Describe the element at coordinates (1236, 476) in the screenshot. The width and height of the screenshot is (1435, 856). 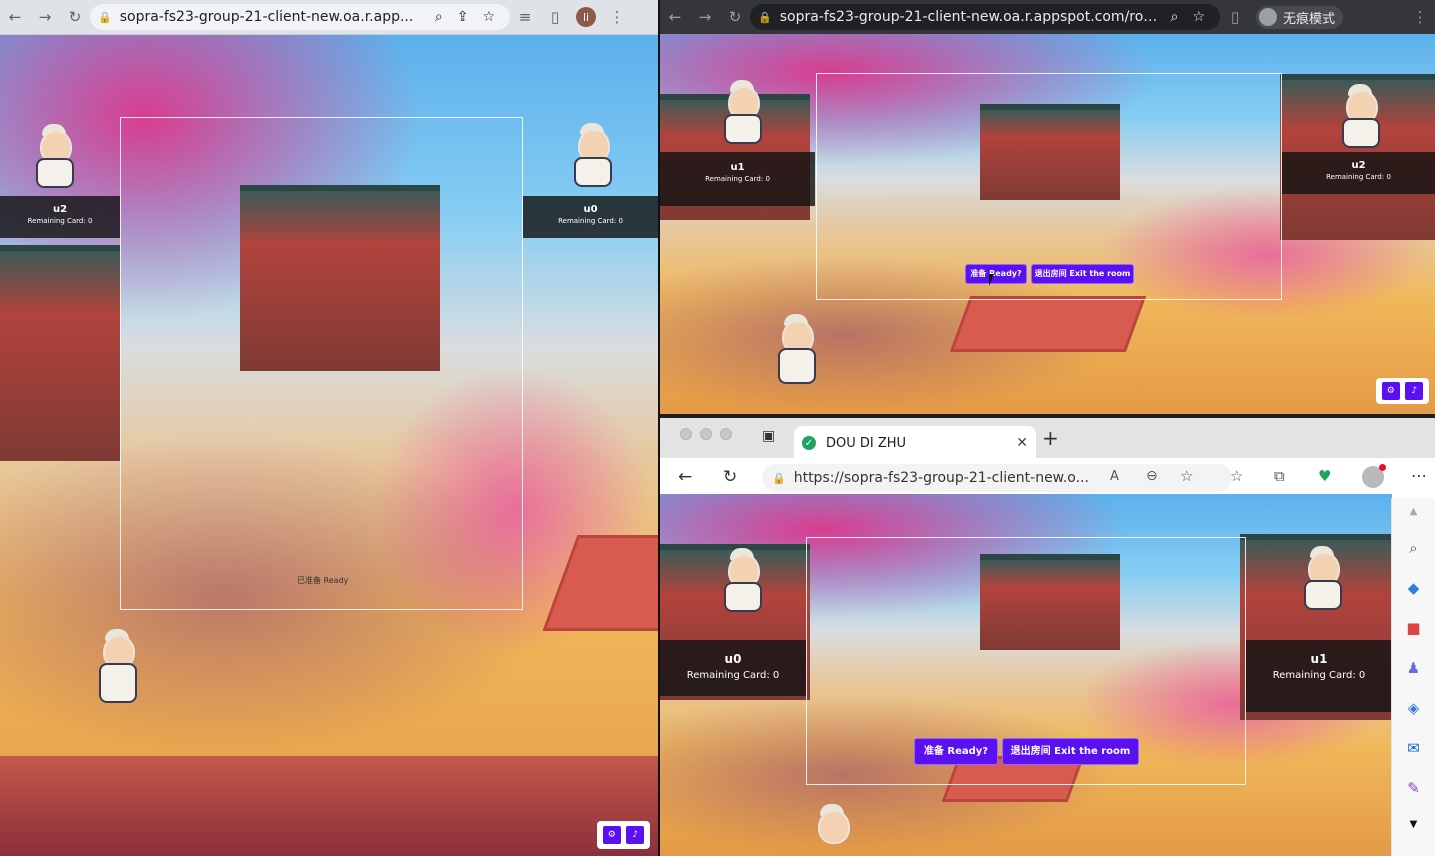
I see `favorites-icon: ☆` at that location.